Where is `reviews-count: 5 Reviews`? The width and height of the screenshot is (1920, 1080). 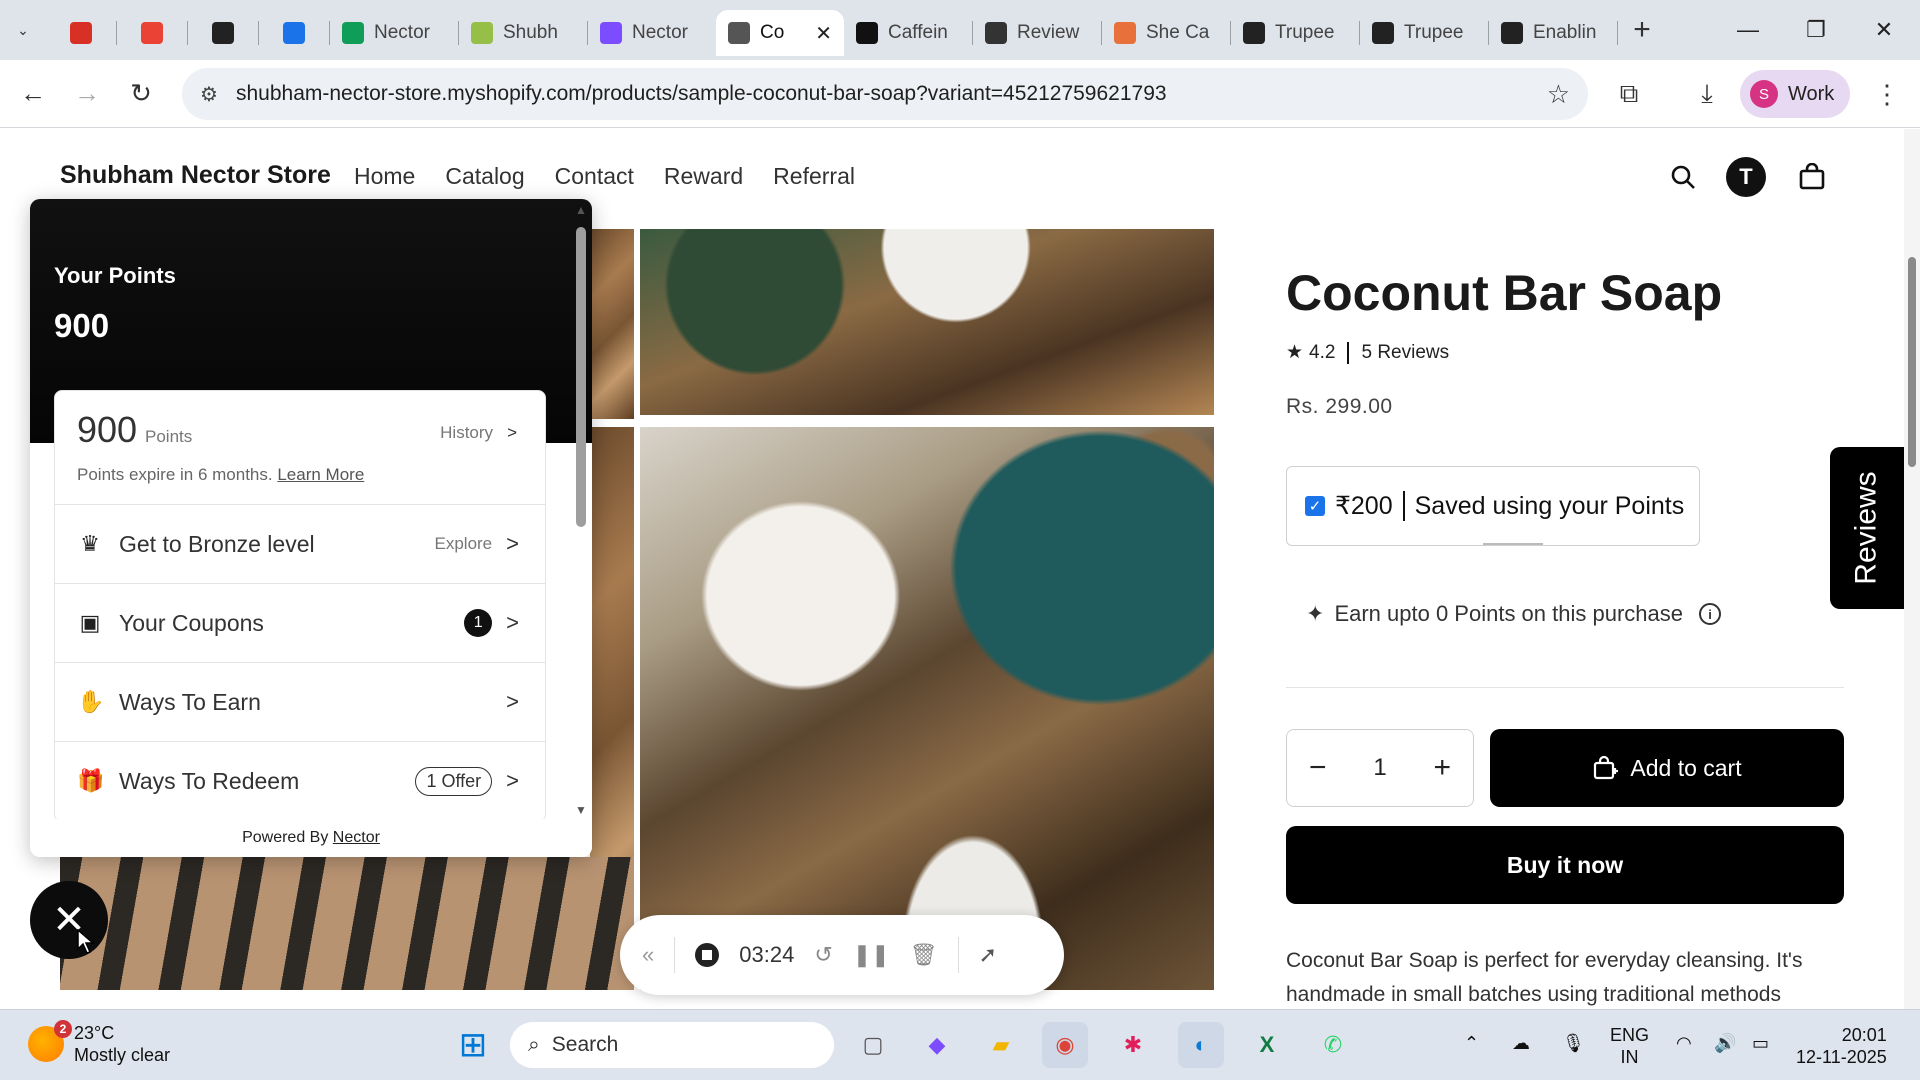 reviews-count: 5 Reviews is located at coordinates (1405, 353).